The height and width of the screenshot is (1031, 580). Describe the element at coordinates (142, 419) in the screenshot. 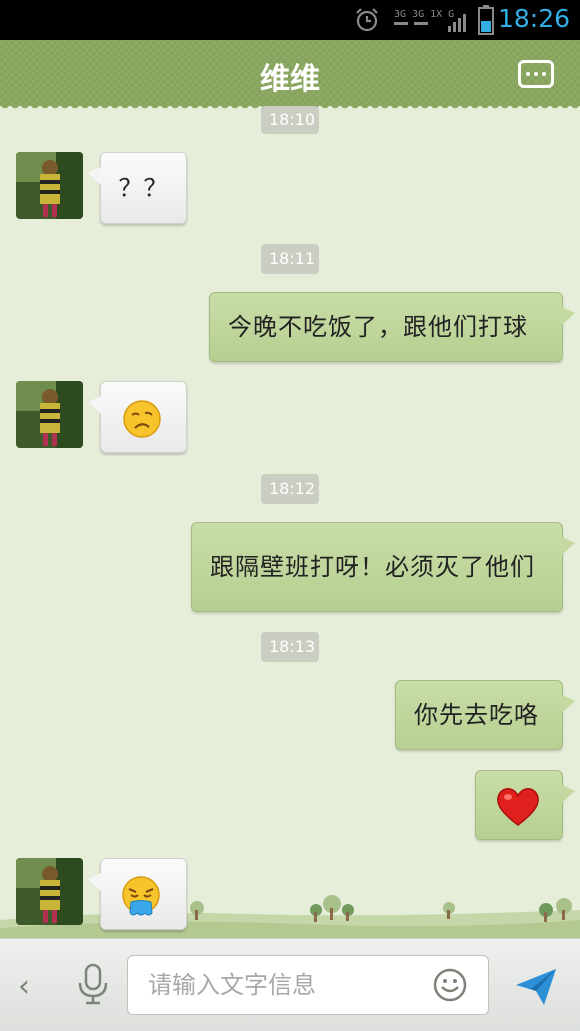

I see `frowning-face-icon` at that location.